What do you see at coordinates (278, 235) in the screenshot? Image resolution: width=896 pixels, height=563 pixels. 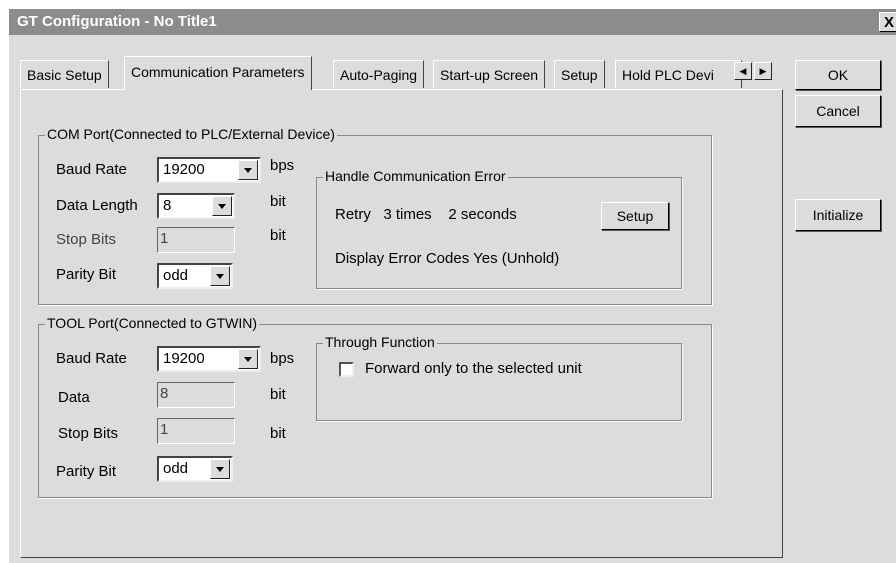 I see `com-stop-bits-unit: bit` at bounding box center [278, 235].